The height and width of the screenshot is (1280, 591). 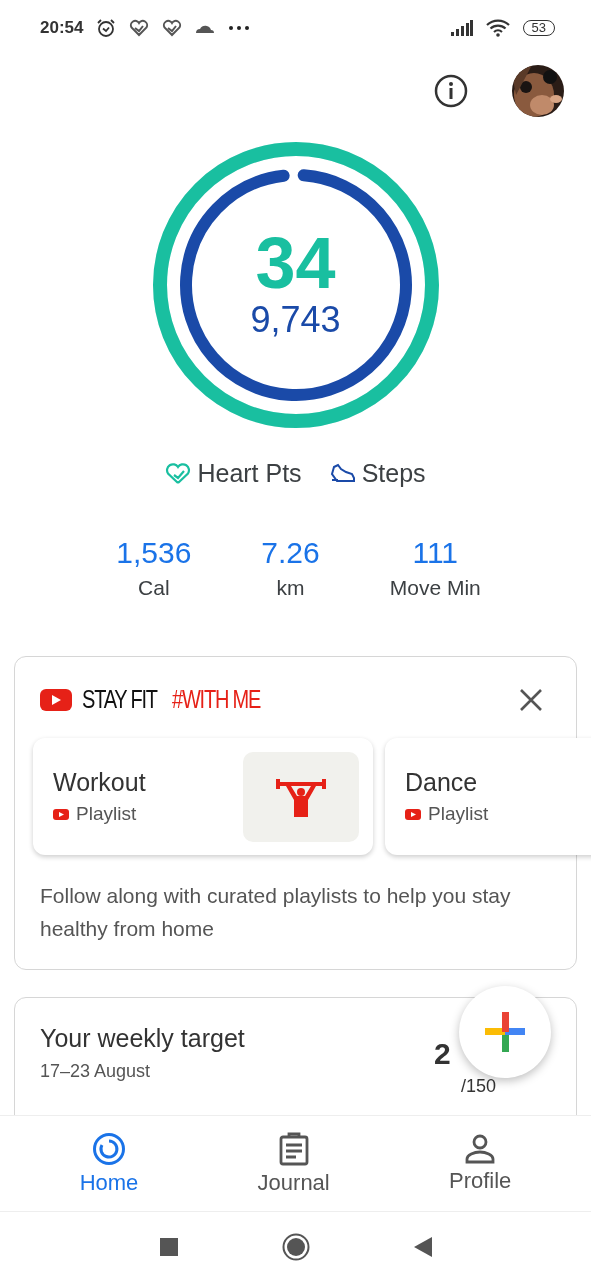 I want to click on weightlifter-icon, so click(x=301, y=796).